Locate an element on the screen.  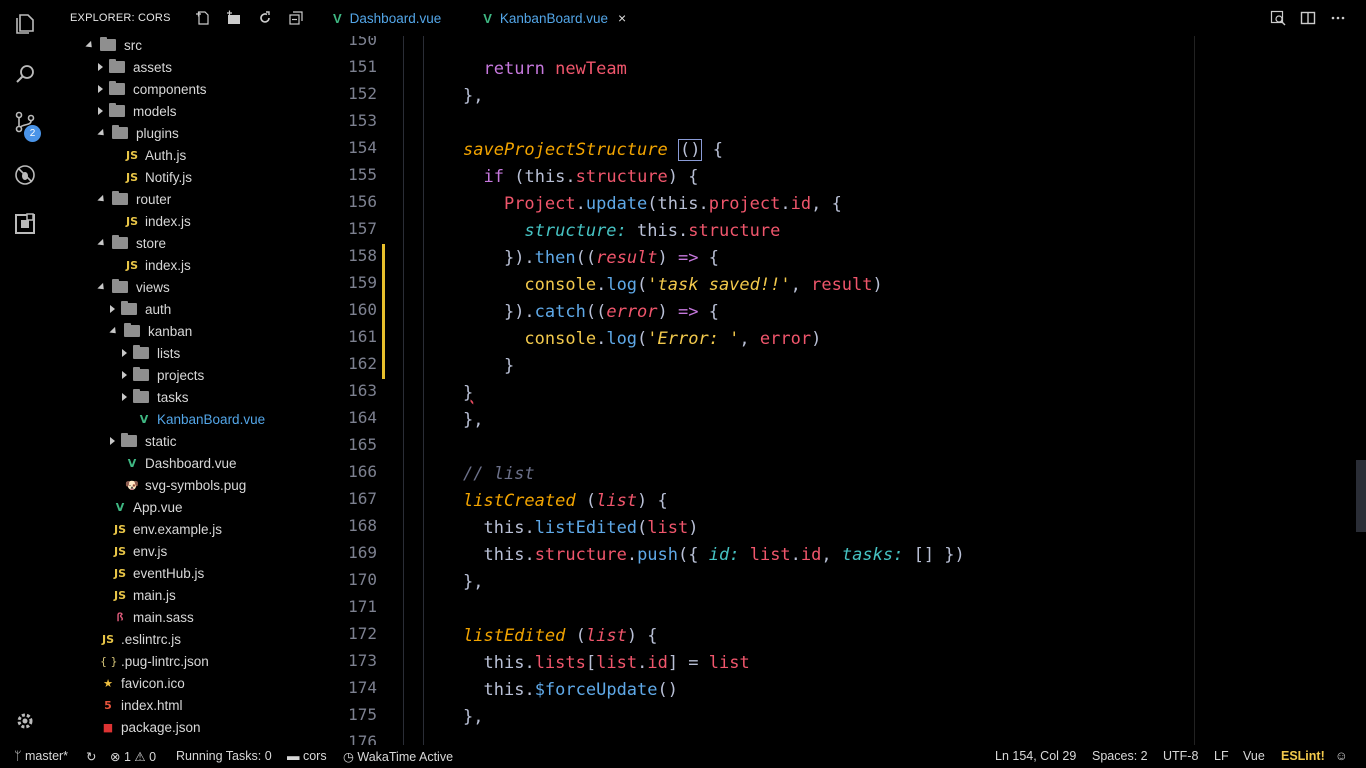
npm-file-icon: ■ is located at coordinates (108, 727).